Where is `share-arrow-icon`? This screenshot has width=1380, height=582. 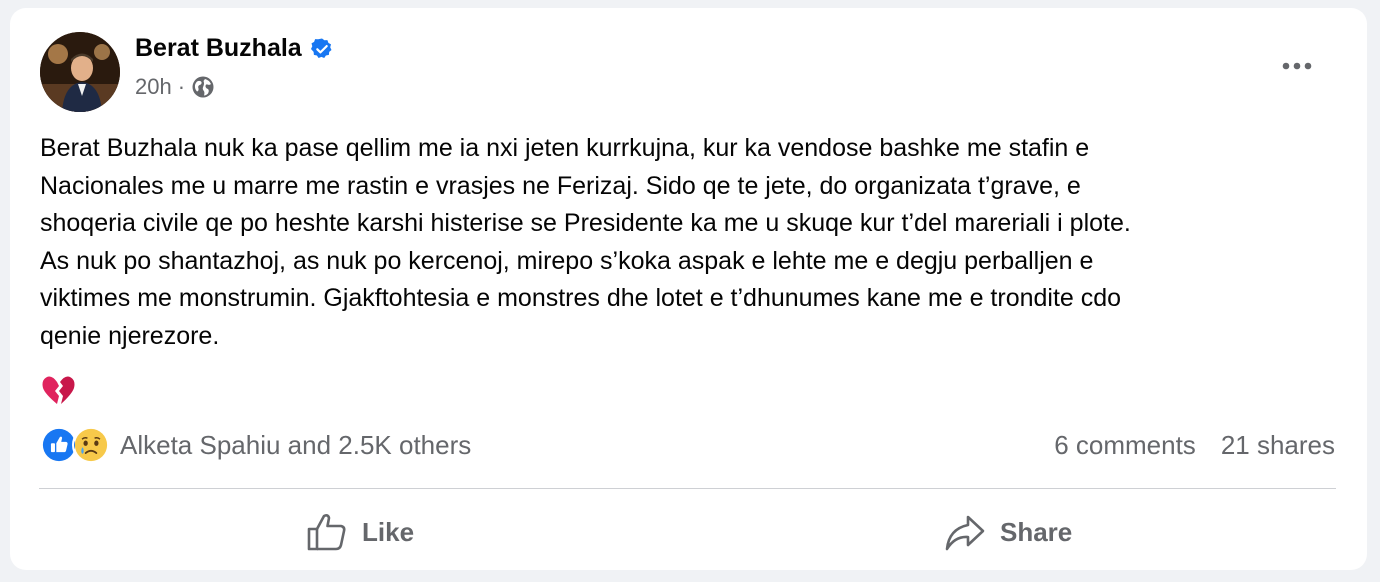
share-arrow-icon is located at coordinates (965, 533).